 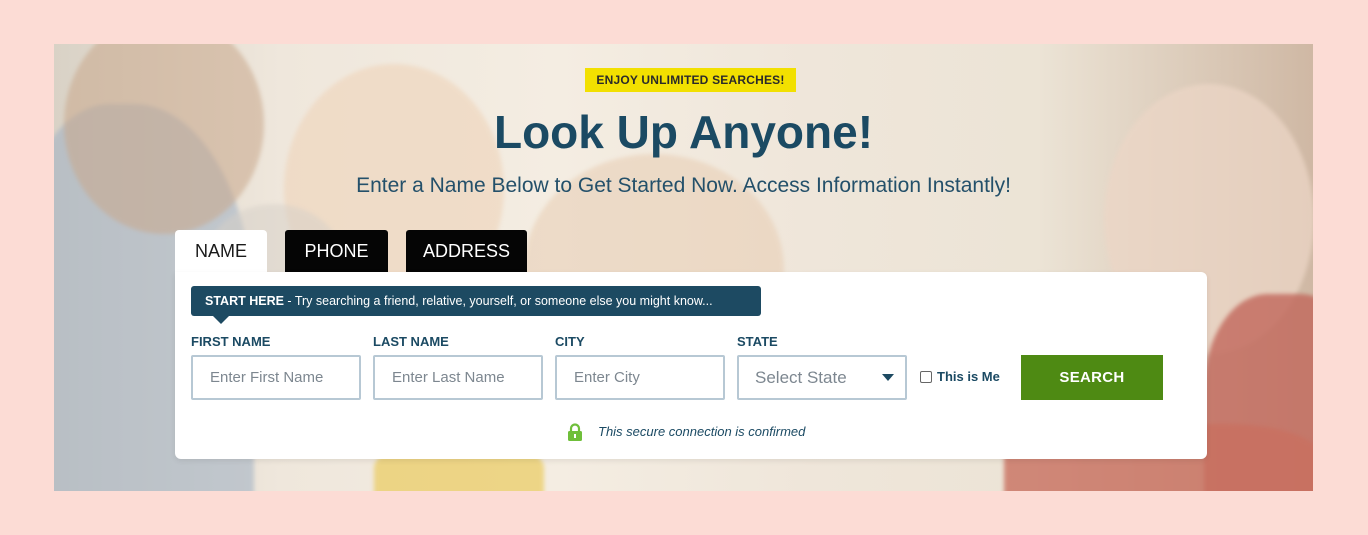 I want to click on tab-phone: PHONE, so click(x=336, y=251).